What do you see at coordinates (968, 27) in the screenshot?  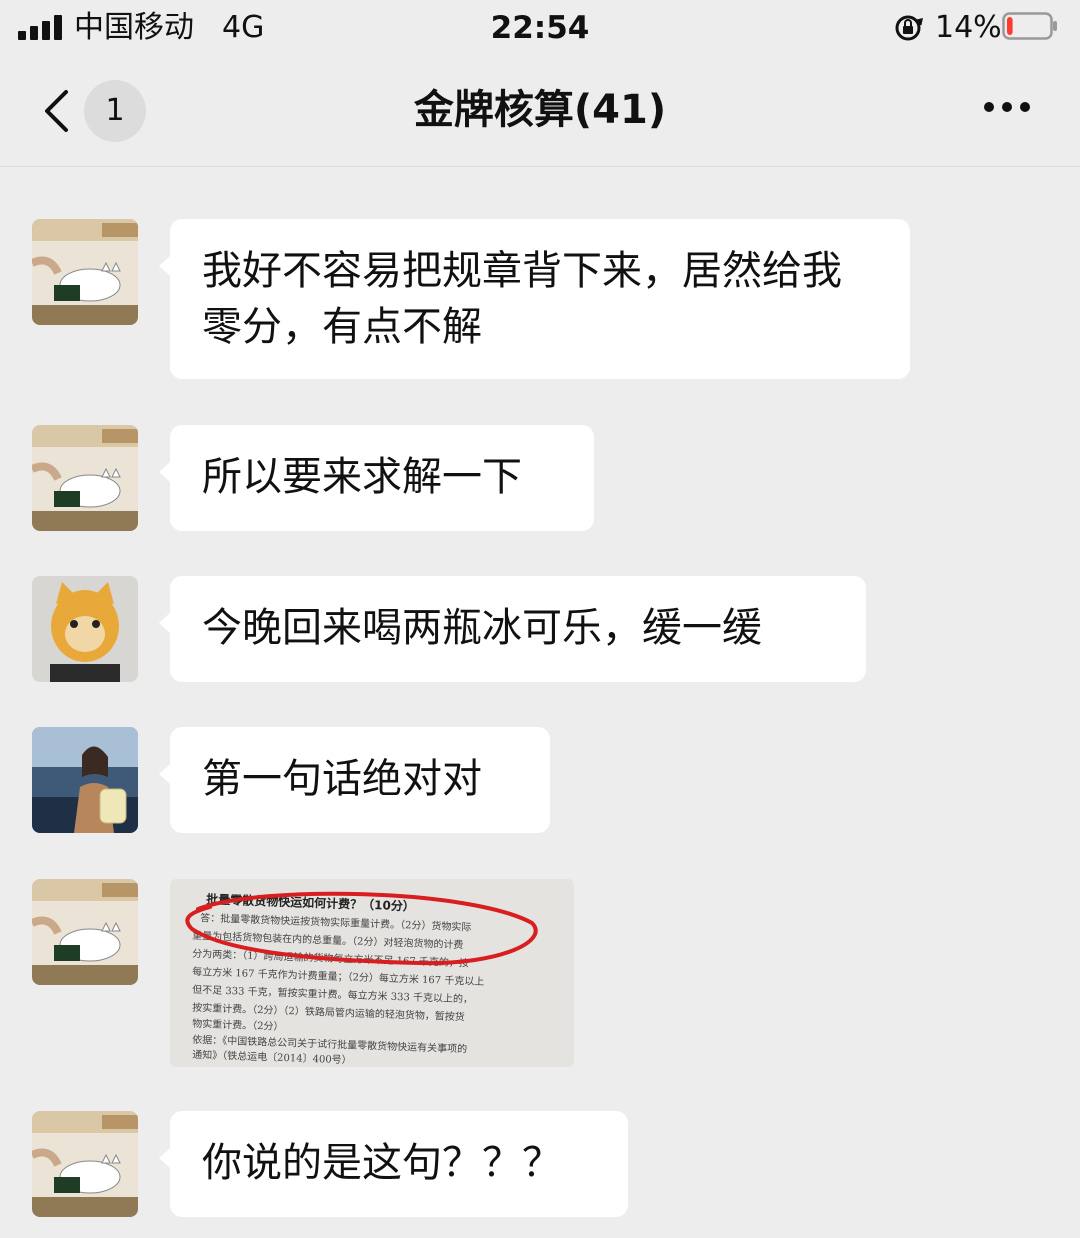 I see `battery-percent: 14%` at bounding box center [968, 27].